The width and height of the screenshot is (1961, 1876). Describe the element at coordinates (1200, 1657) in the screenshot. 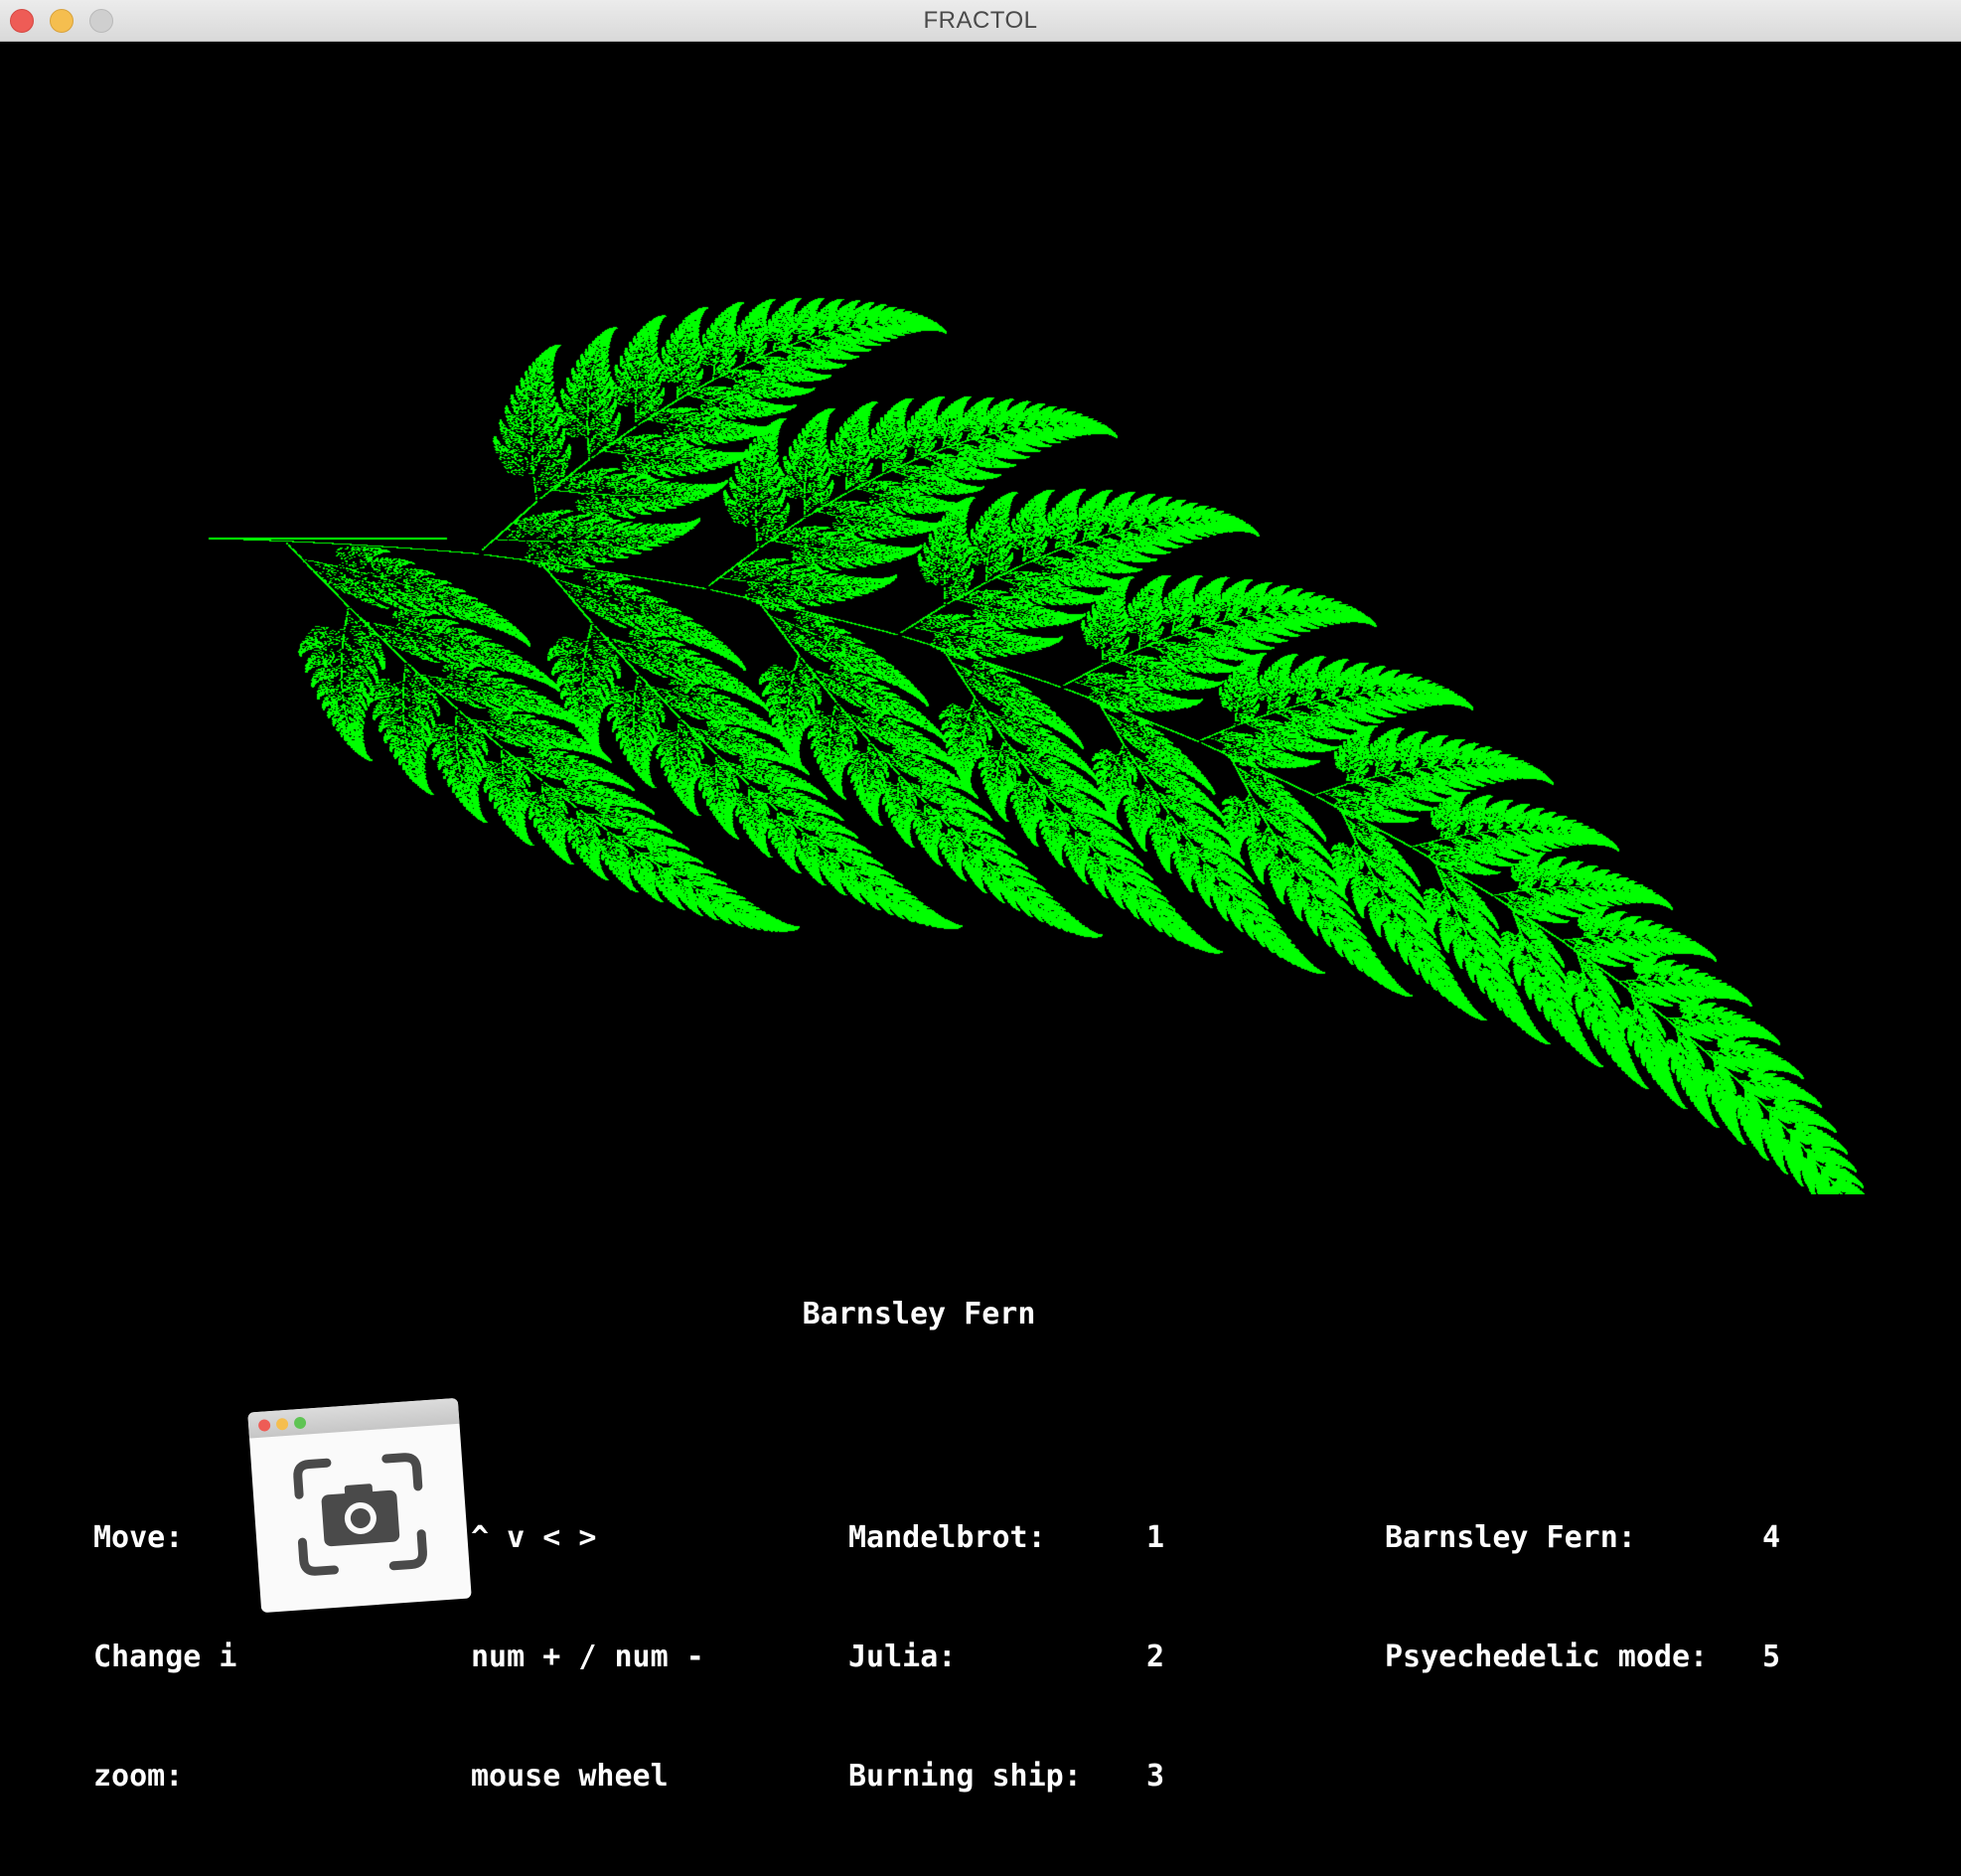

I see `fractal-key-values: 1 2 3` at that location.